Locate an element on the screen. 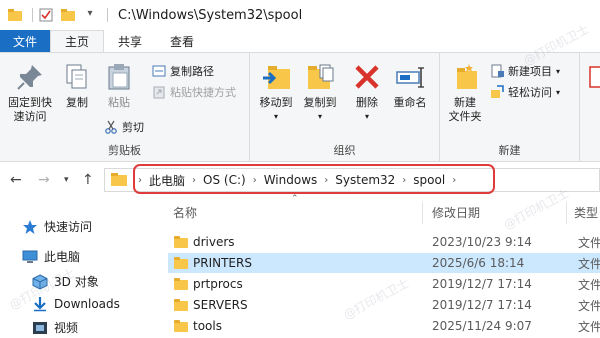 Image resolution: width=600 pixels, height=338 pixels. copy-button: 复制 is located at coordinates (77, 85).